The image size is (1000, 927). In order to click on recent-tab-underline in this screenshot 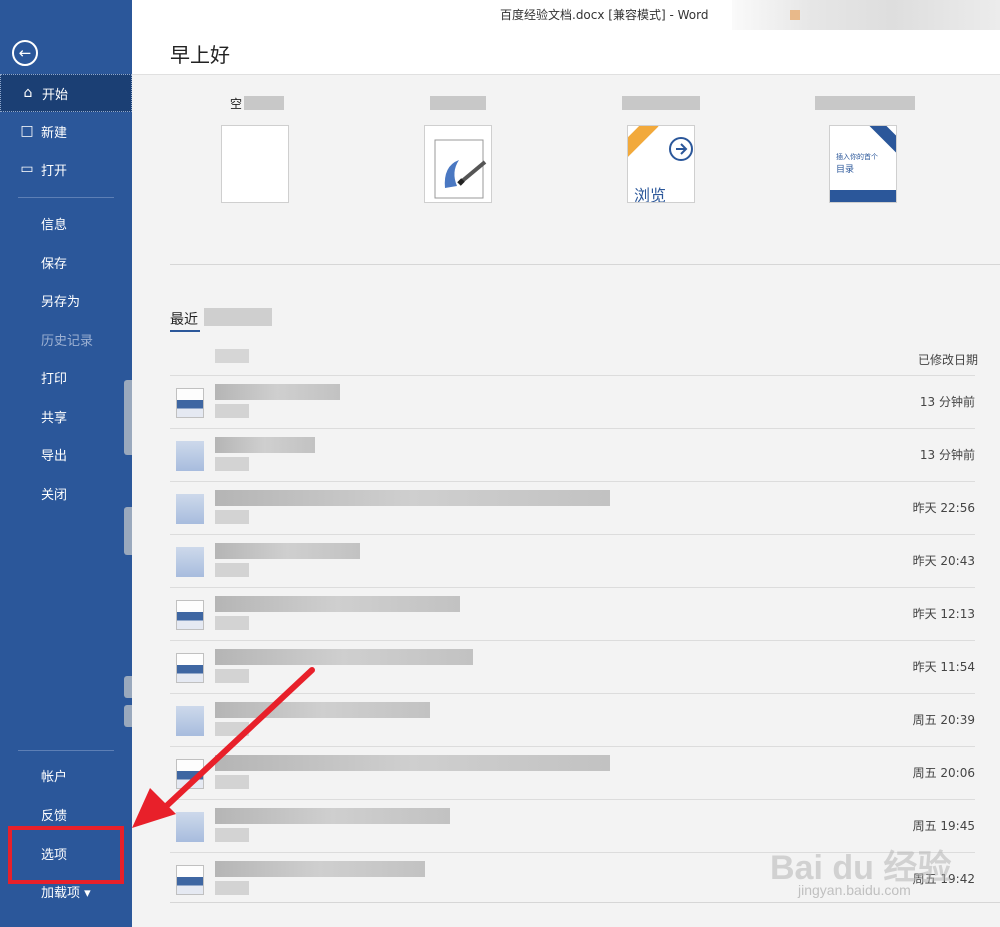, I will do `click(185, 331)`.